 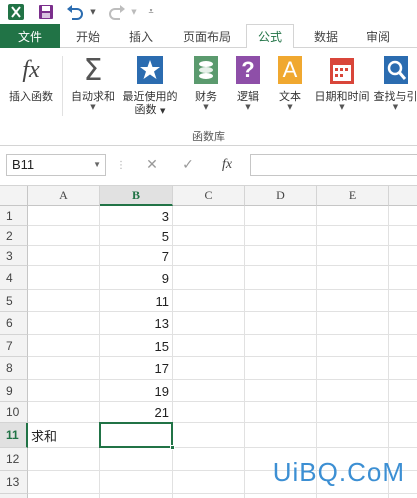 What do you see at coordinates (281, 196) in the screenshot?
I see `column-header-d: D` at bounding box center [281, 196].